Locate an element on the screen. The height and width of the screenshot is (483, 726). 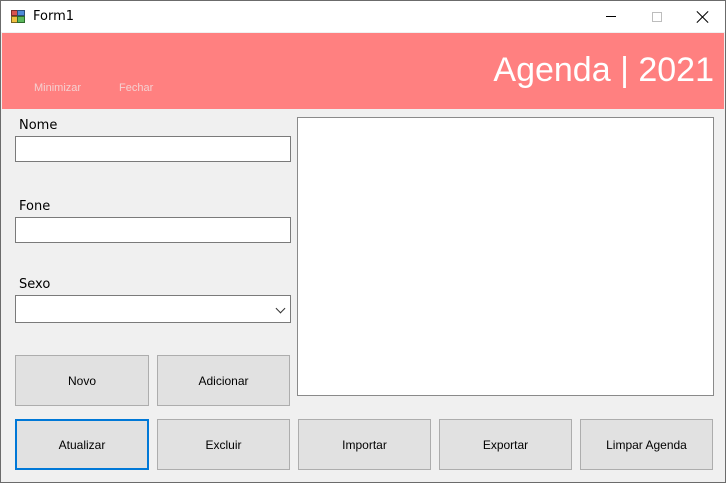
exportar-button: Exportar is located at coordinates (505, 444).